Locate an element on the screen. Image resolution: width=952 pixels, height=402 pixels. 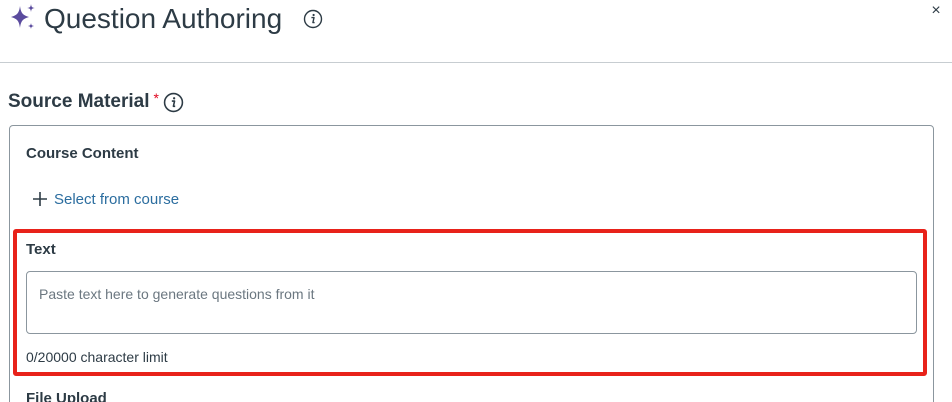
plus-icon is located at coordinates (40, 199).